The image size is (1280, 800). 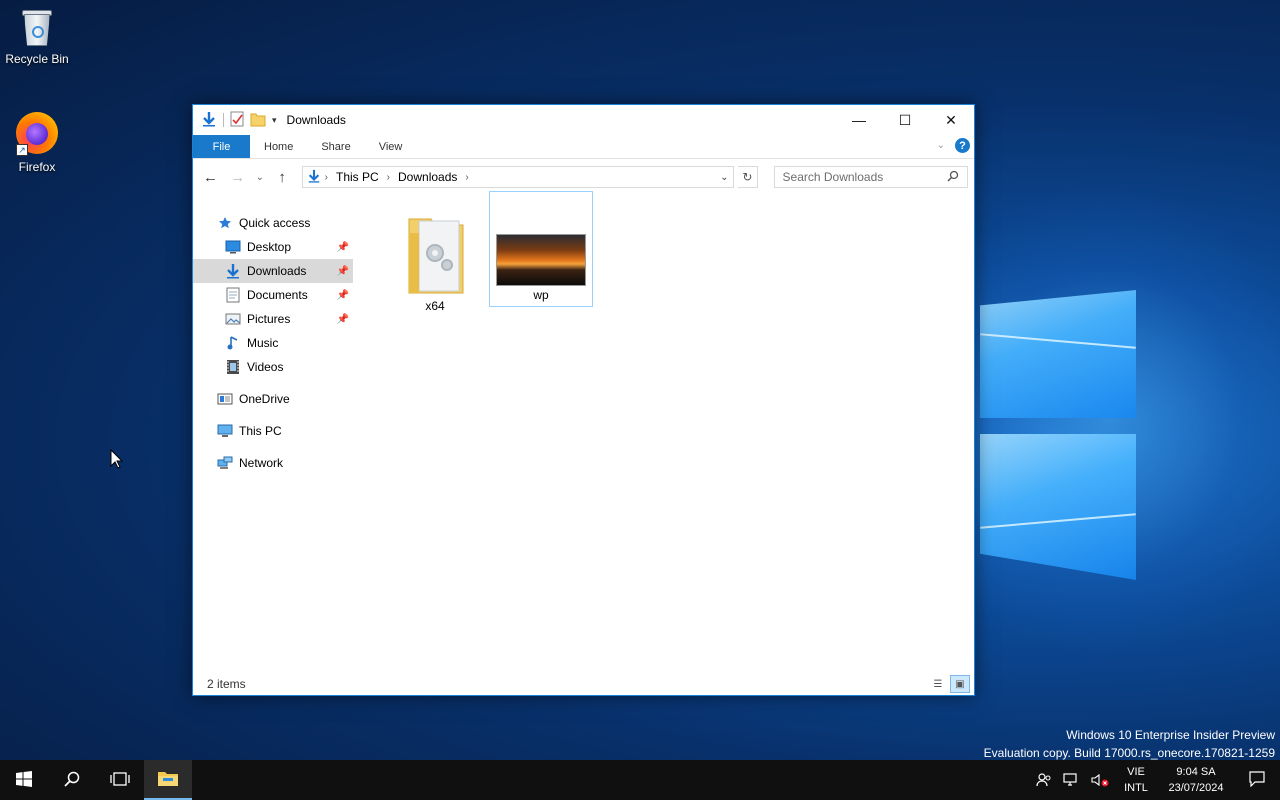 What do you see at coordinates (541, 295) in the screenshot?
I see `file-name: wp` at bounding box center [541, 295].